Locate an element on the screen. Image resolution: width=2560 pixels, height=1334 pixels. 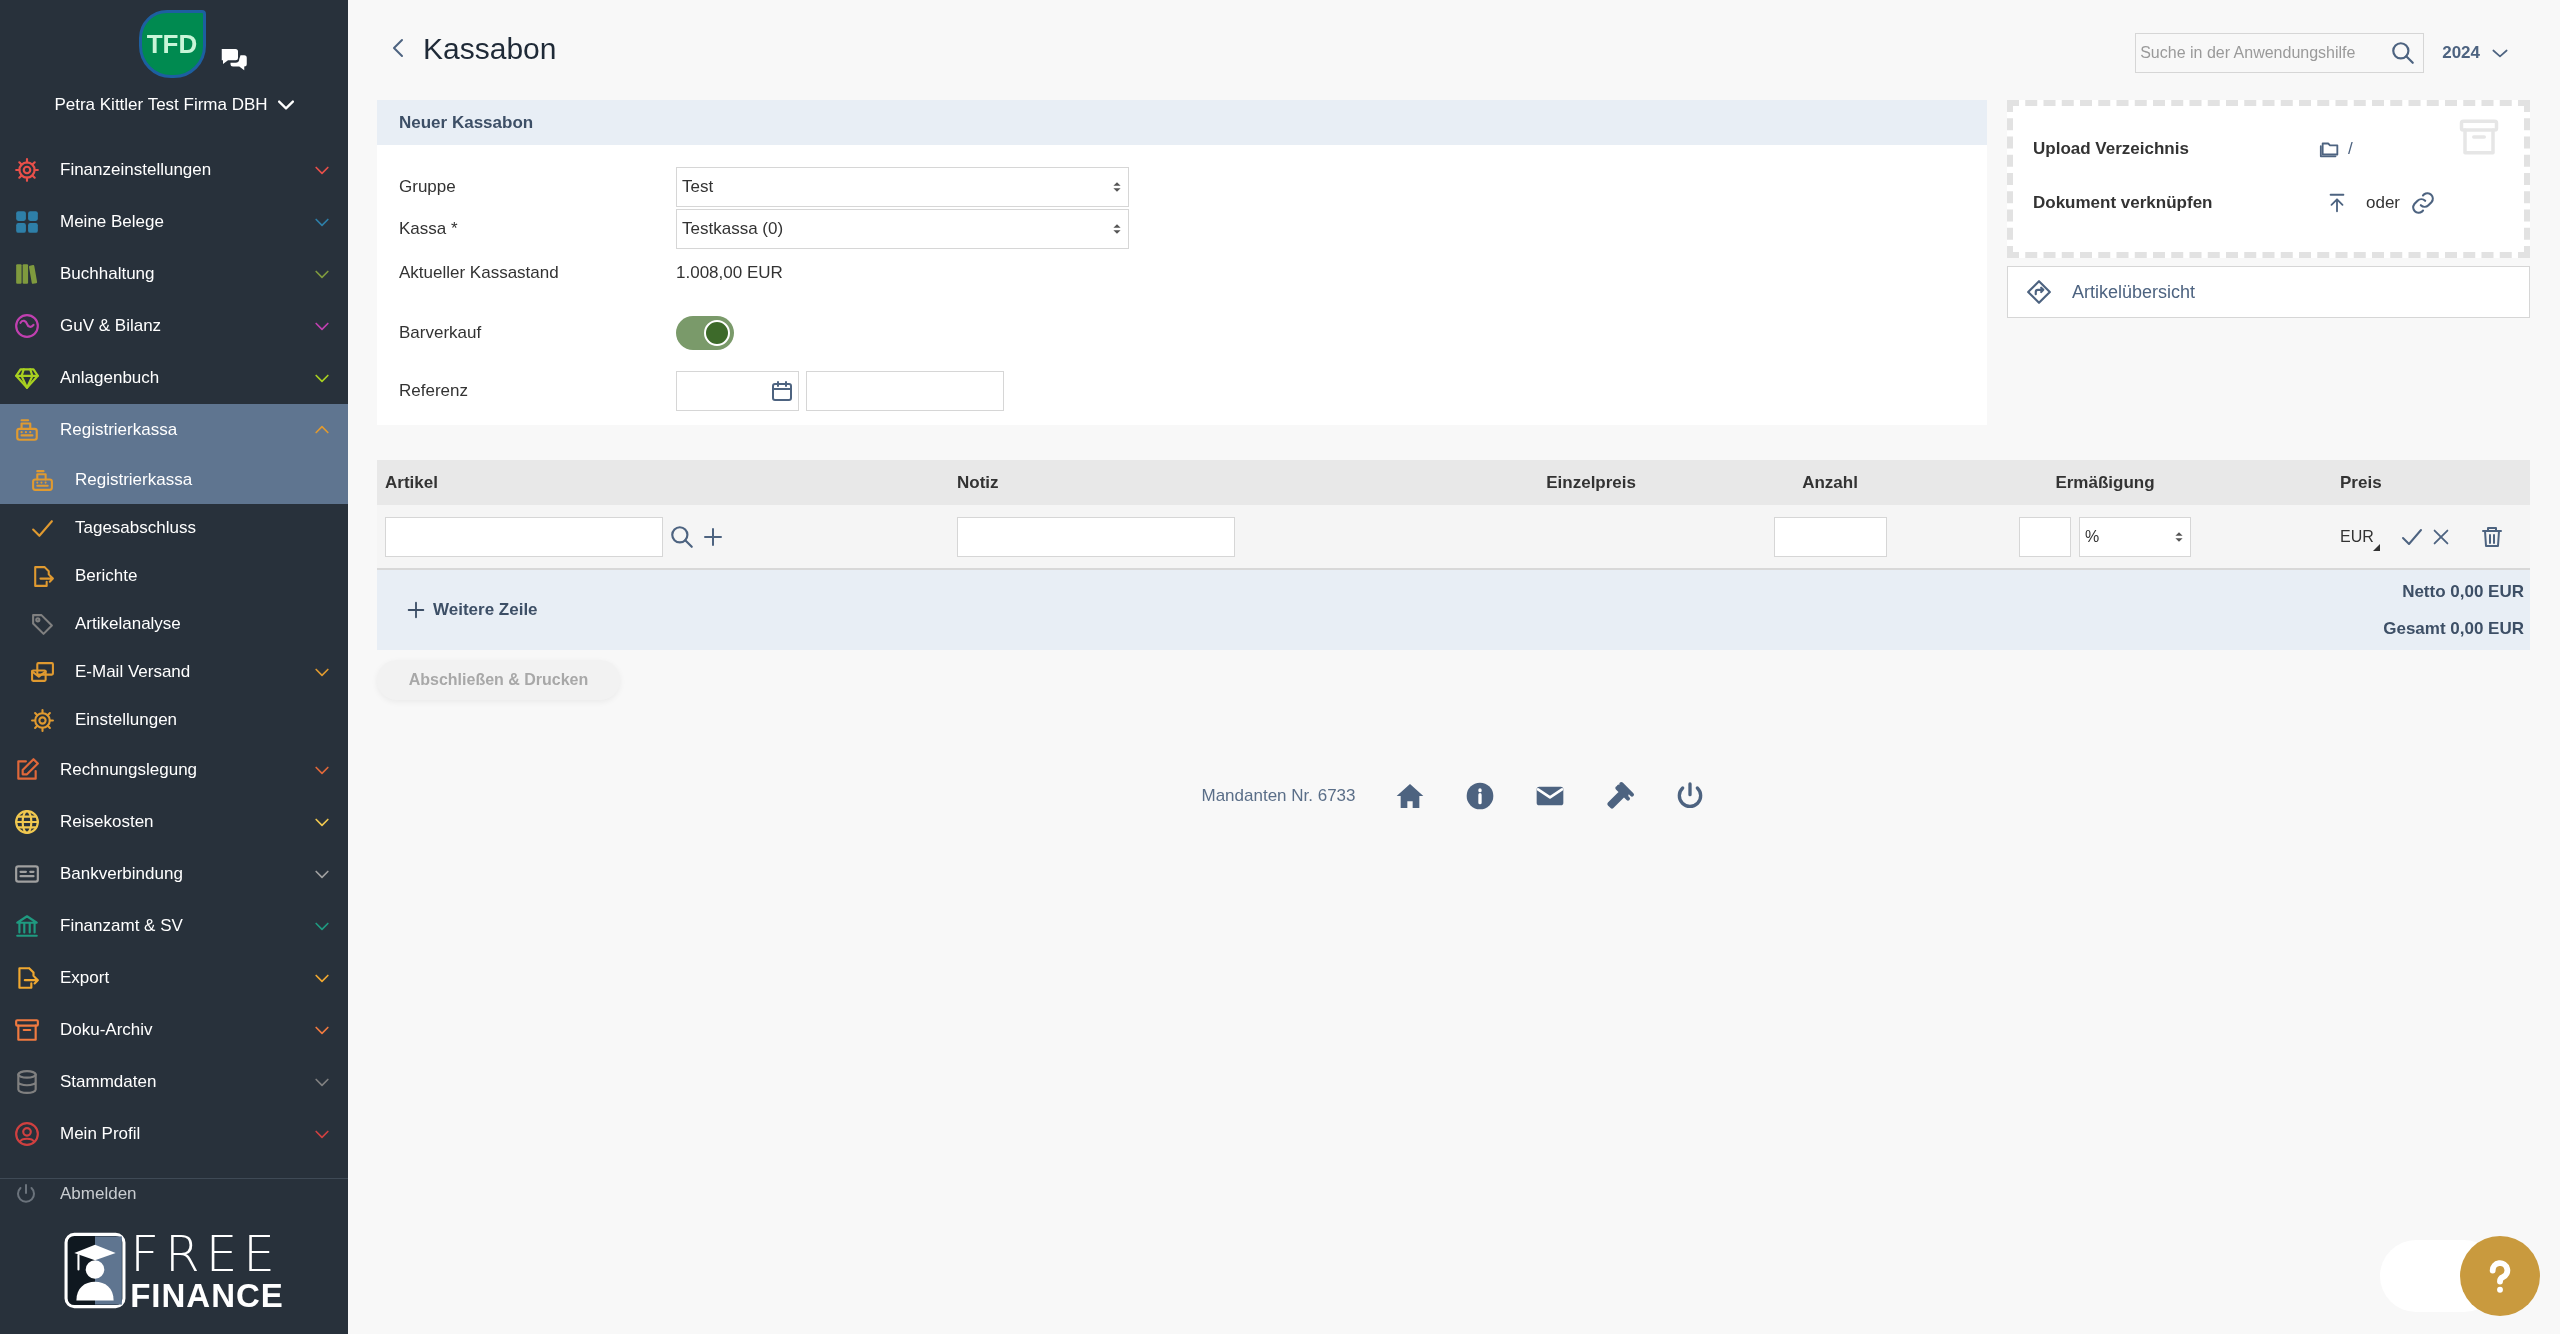
select-field: Test is located at coordinates (902, 187).